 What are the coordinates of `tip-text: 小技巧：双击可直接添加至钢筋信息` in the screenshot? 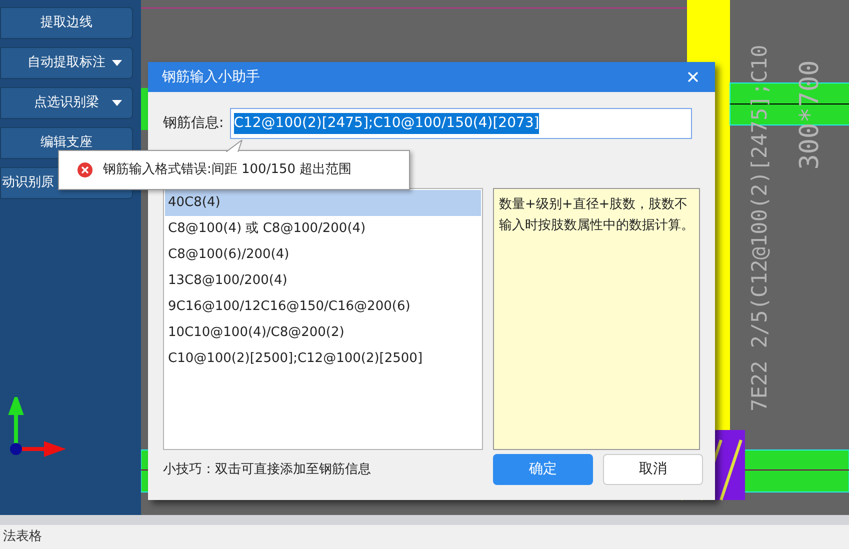 It's located at (267, 469).